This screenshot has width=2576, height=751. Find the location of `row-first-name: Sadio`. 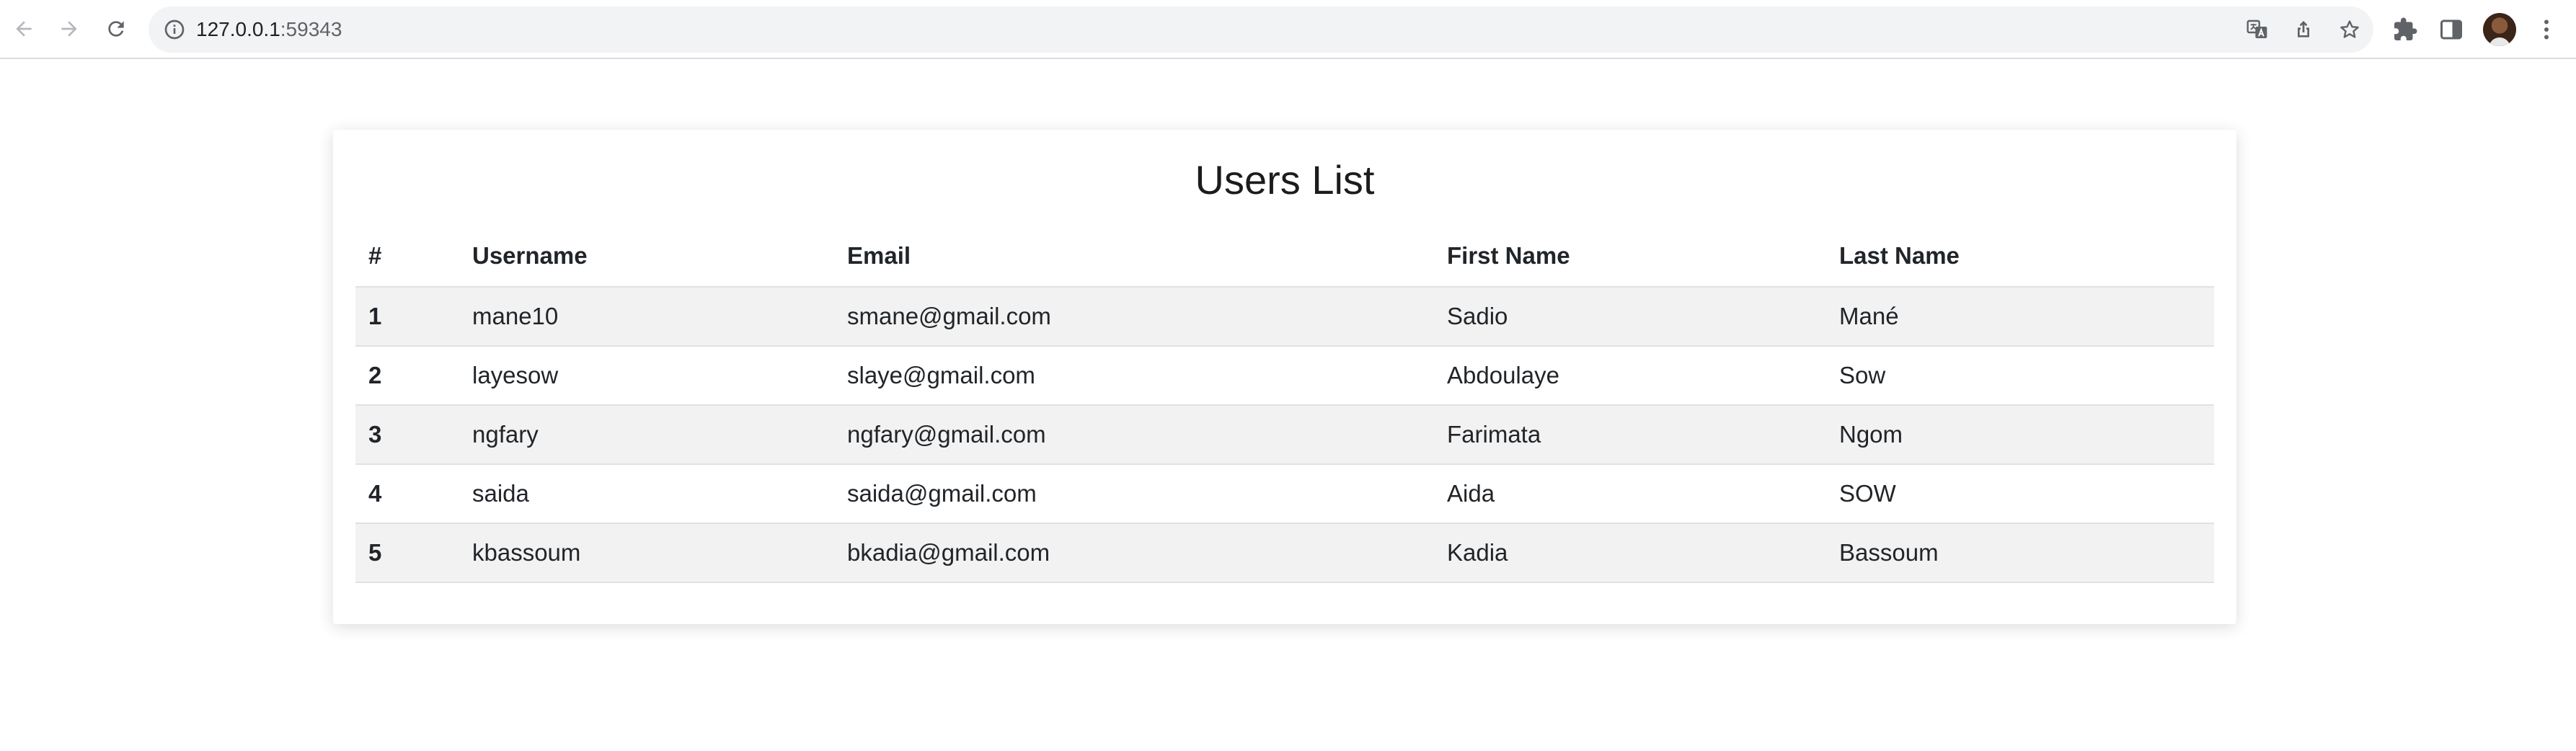

row-first-name: Sadio is located at coordinates (1630, 317).